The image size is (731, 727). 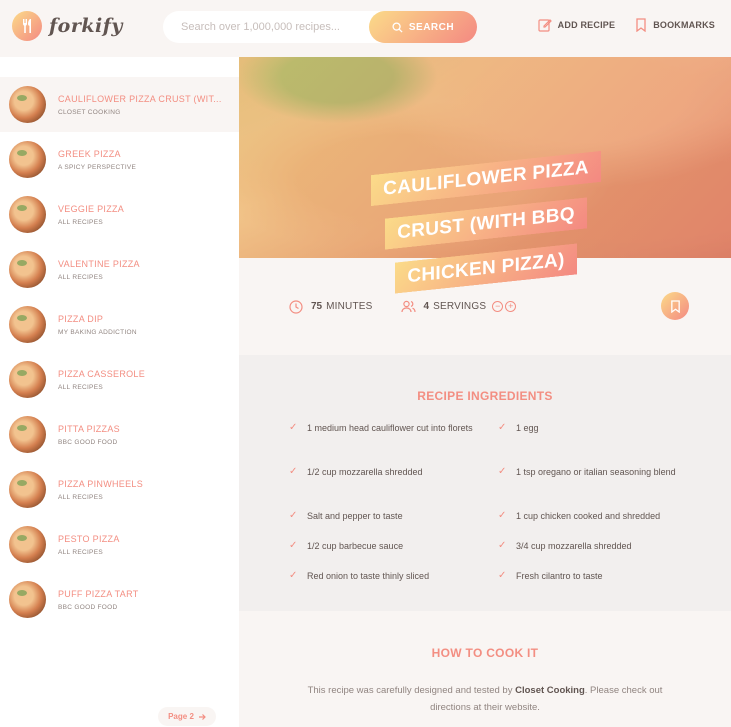 I want to click on result-text: PITTA PIZZAS BBC GOOD FOOD, so click(x=89, y=435).